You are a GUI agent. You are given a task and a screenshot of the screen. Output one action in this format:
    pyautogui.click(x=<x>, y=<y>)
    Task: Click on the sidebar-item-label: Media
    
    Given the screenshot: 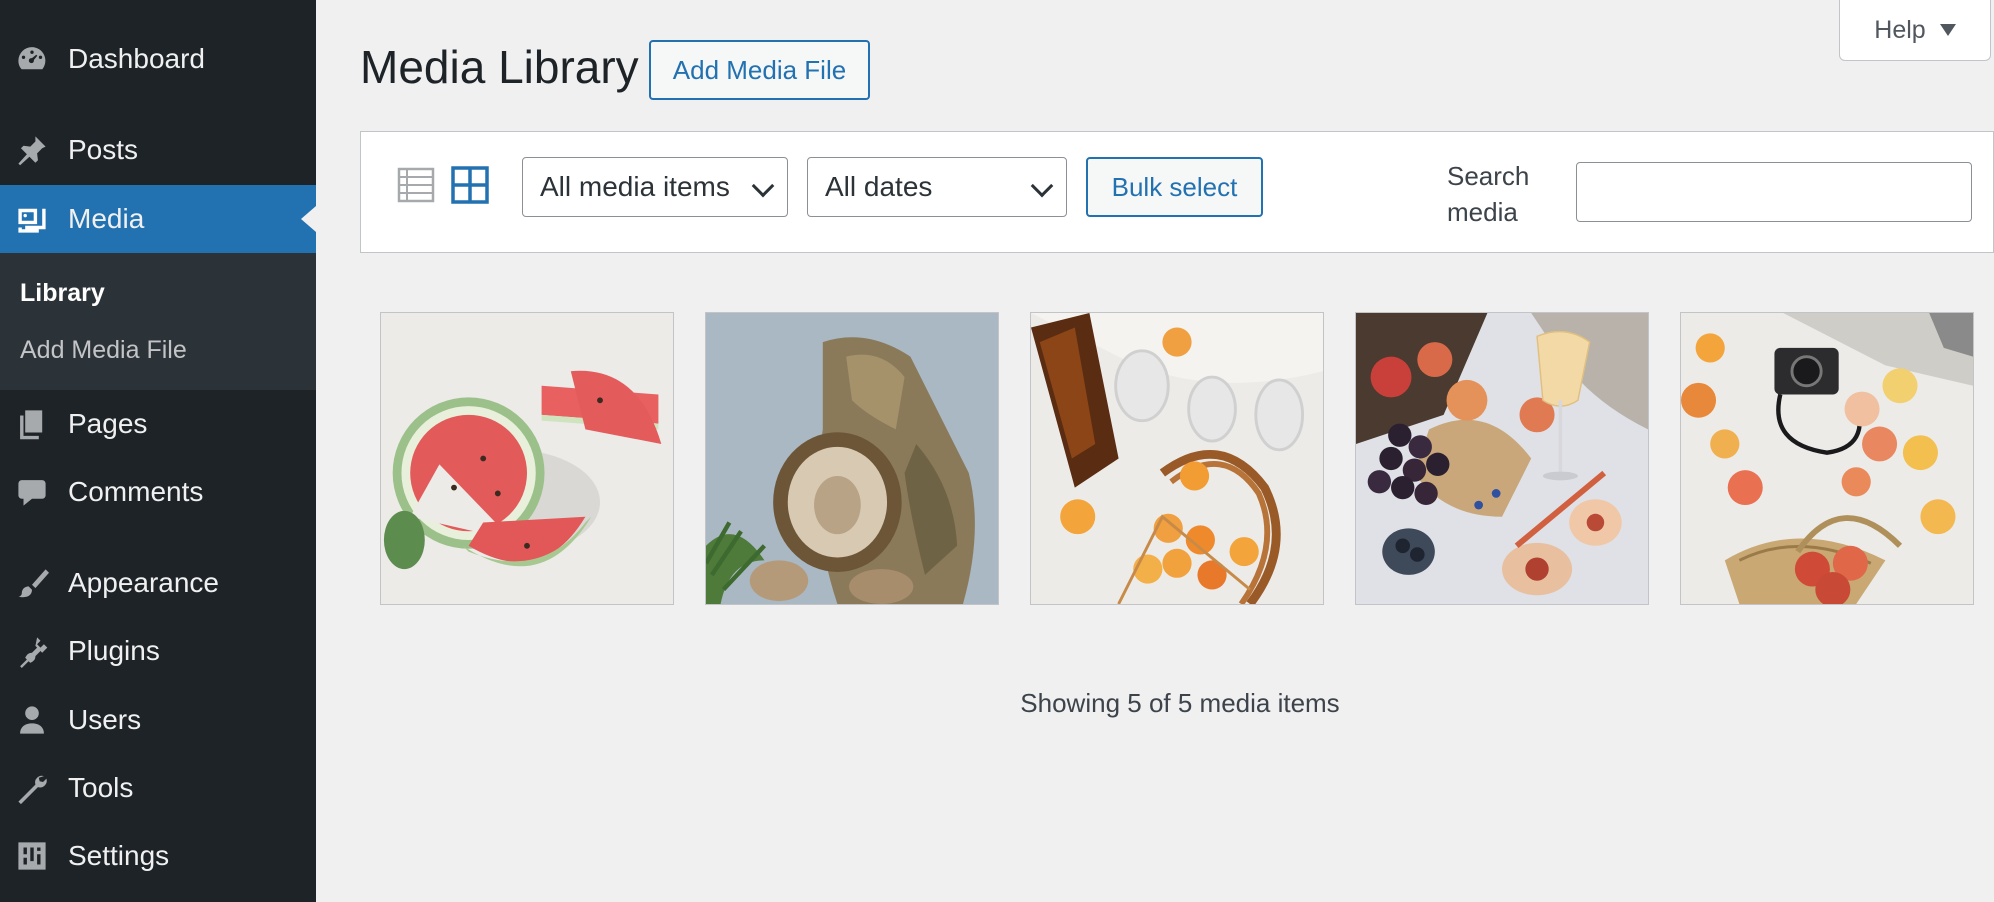 What is the action you would take?
    pyautogui.click(x=106, y=218)
    